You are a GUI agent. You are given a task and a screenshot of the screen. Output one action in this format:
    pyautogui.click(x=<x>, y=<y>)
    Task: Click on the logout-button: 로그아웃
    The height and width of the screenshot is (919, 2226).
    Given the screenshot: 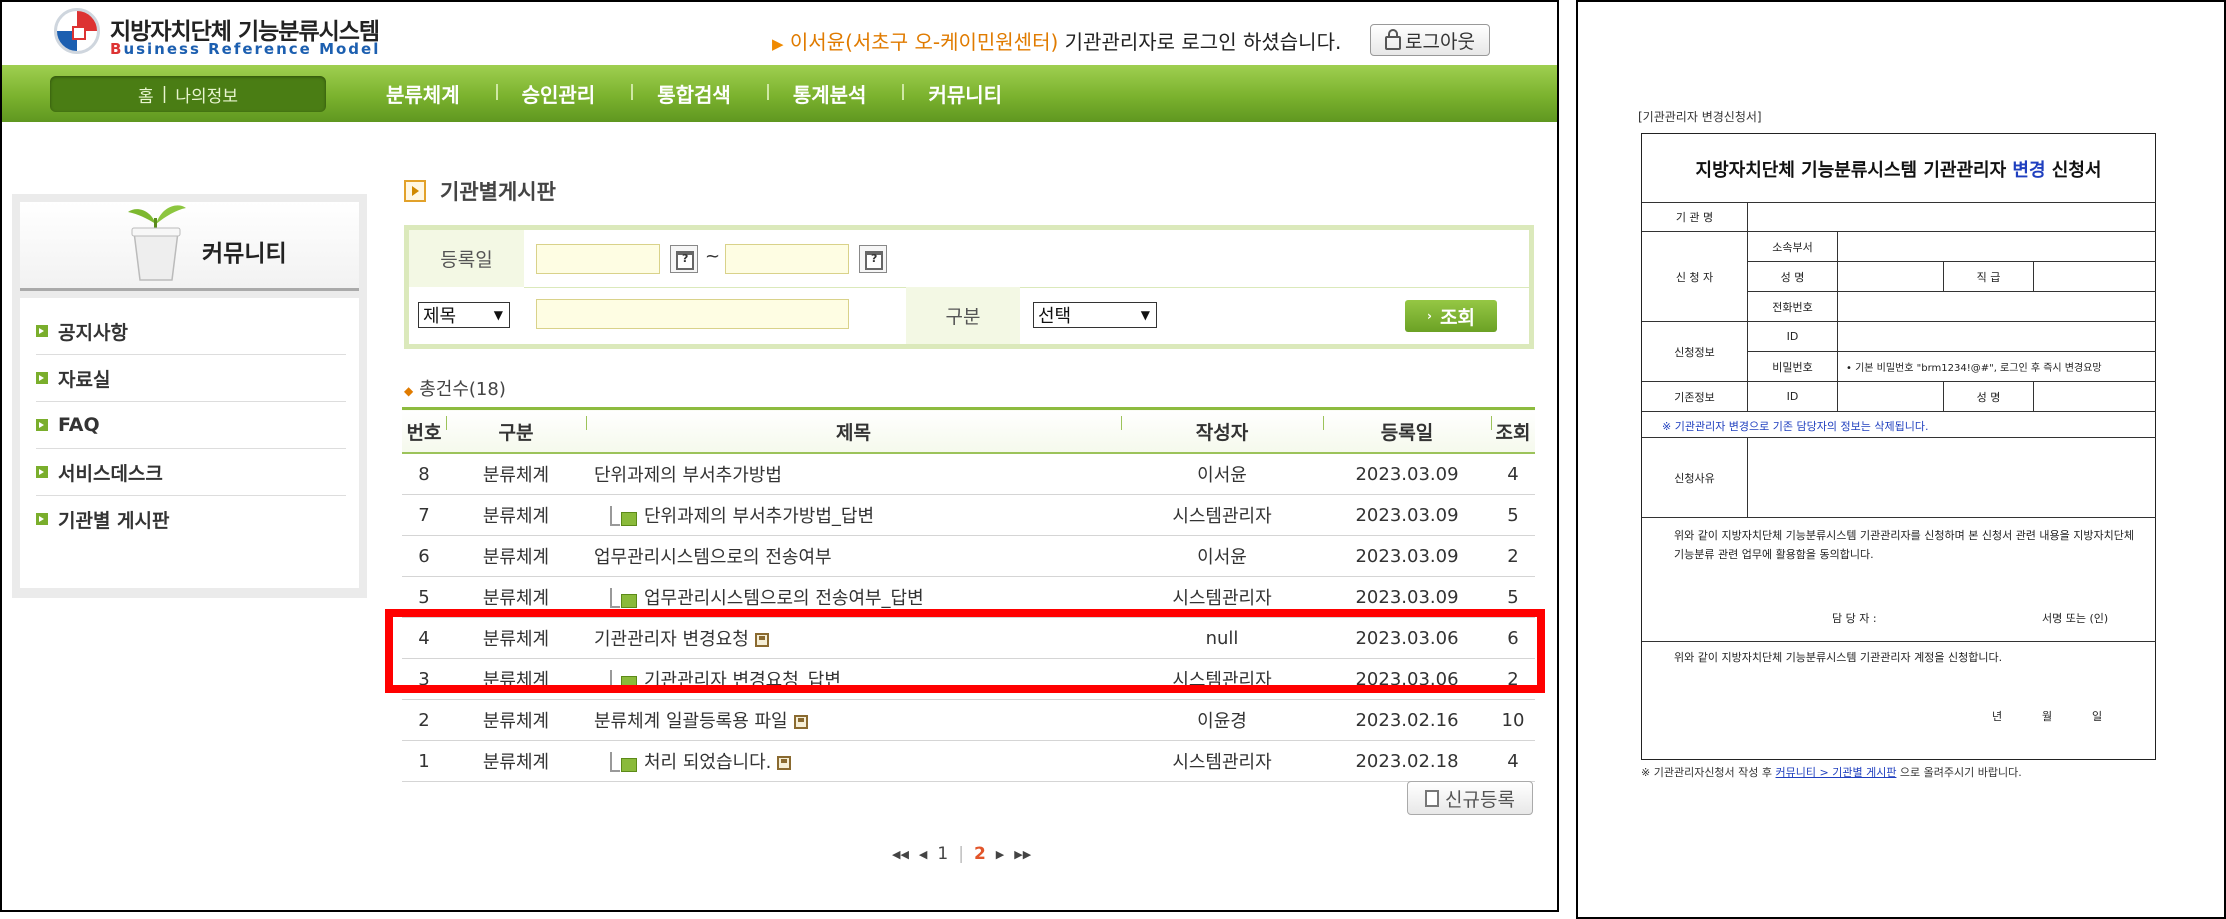 What is the action you would take?
    pyautogui.click(x=1430, y=40)
    